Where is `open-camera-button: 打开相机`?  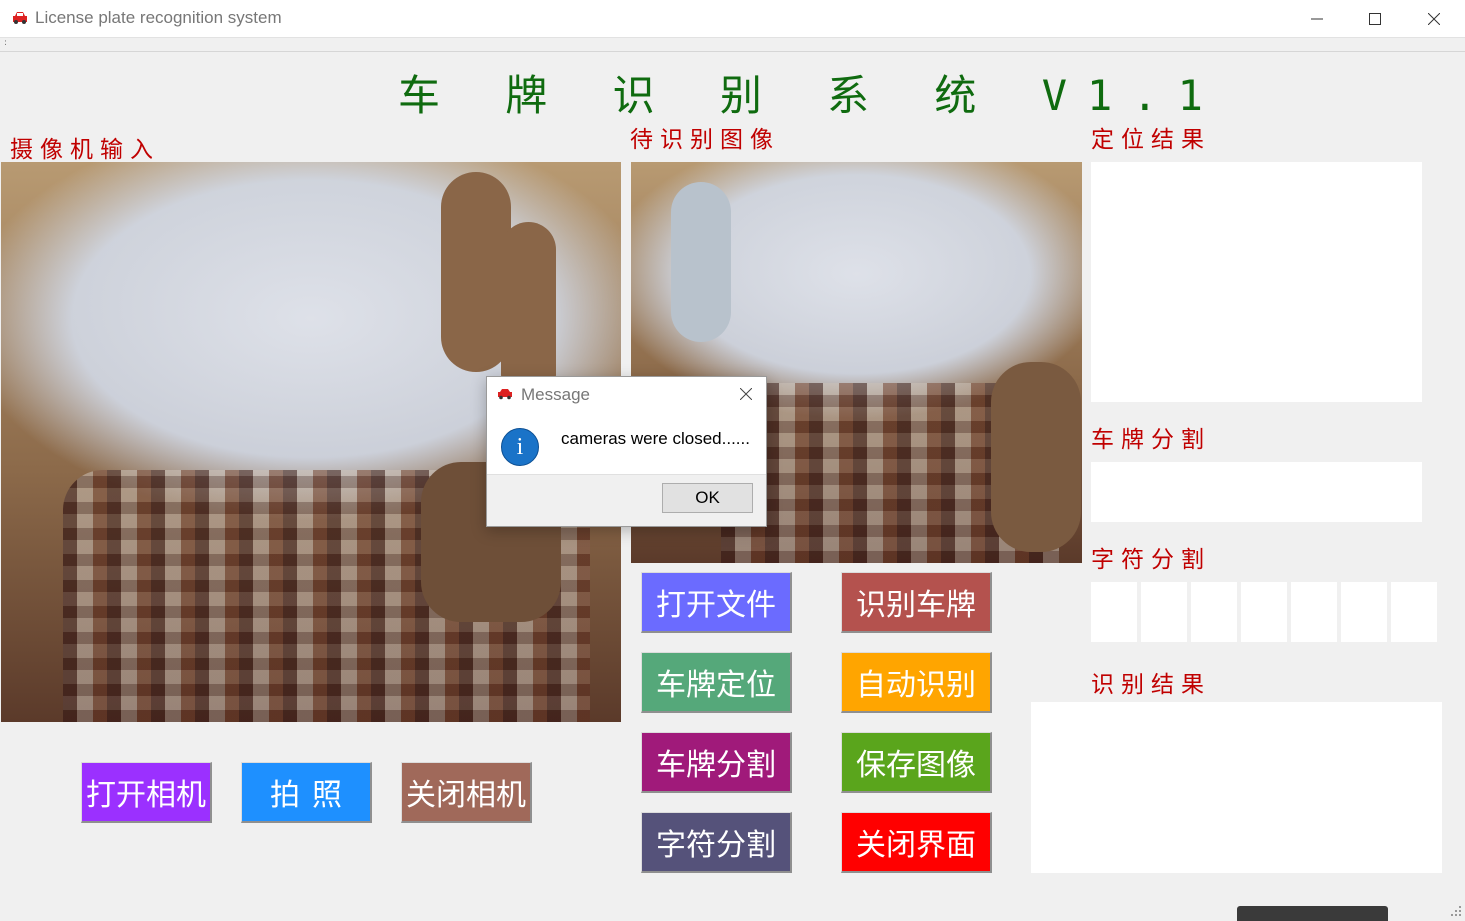
open-camera-button: 打开相机 is located at coordinates (146, 792).